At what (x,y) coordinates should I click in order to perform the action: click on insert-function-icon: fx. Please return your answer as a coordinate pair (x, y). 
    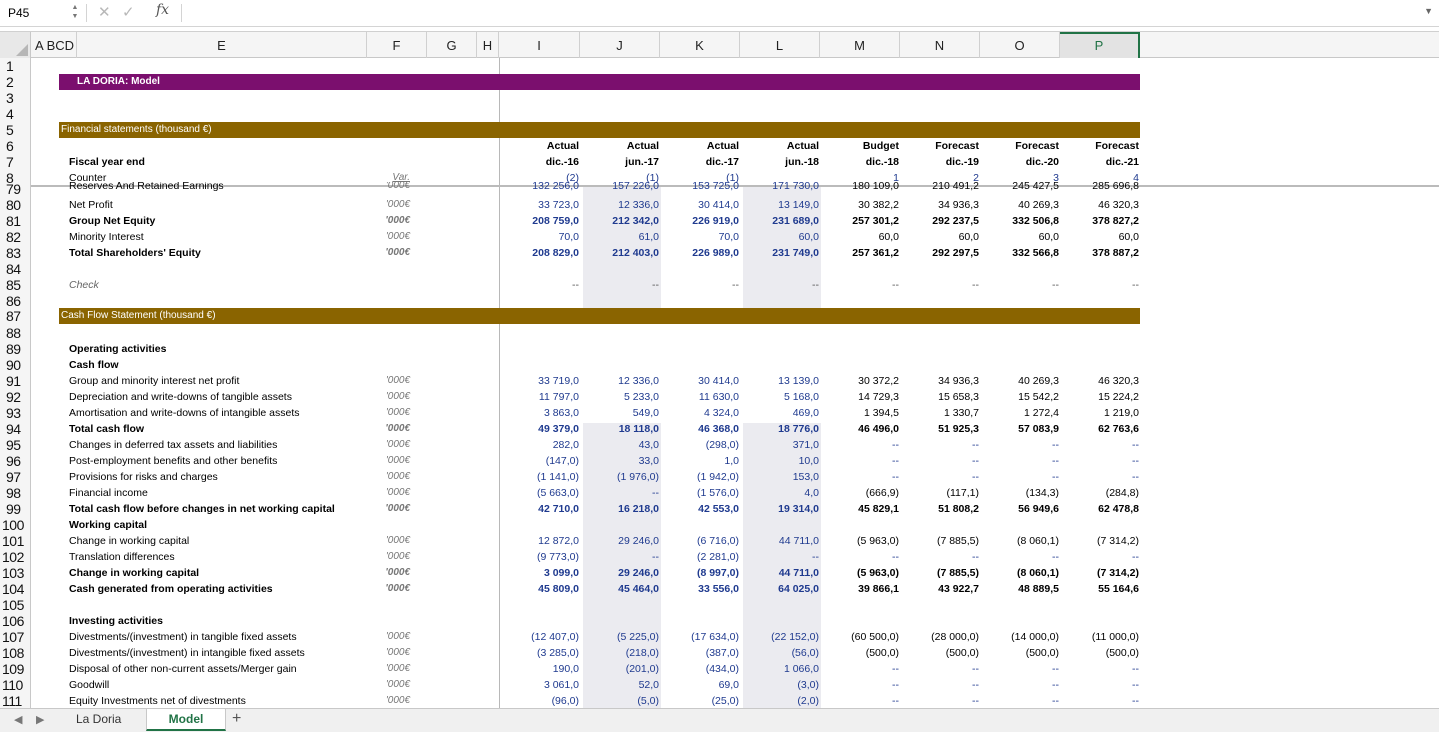
    Looking at the image, I should click on (162, 10).